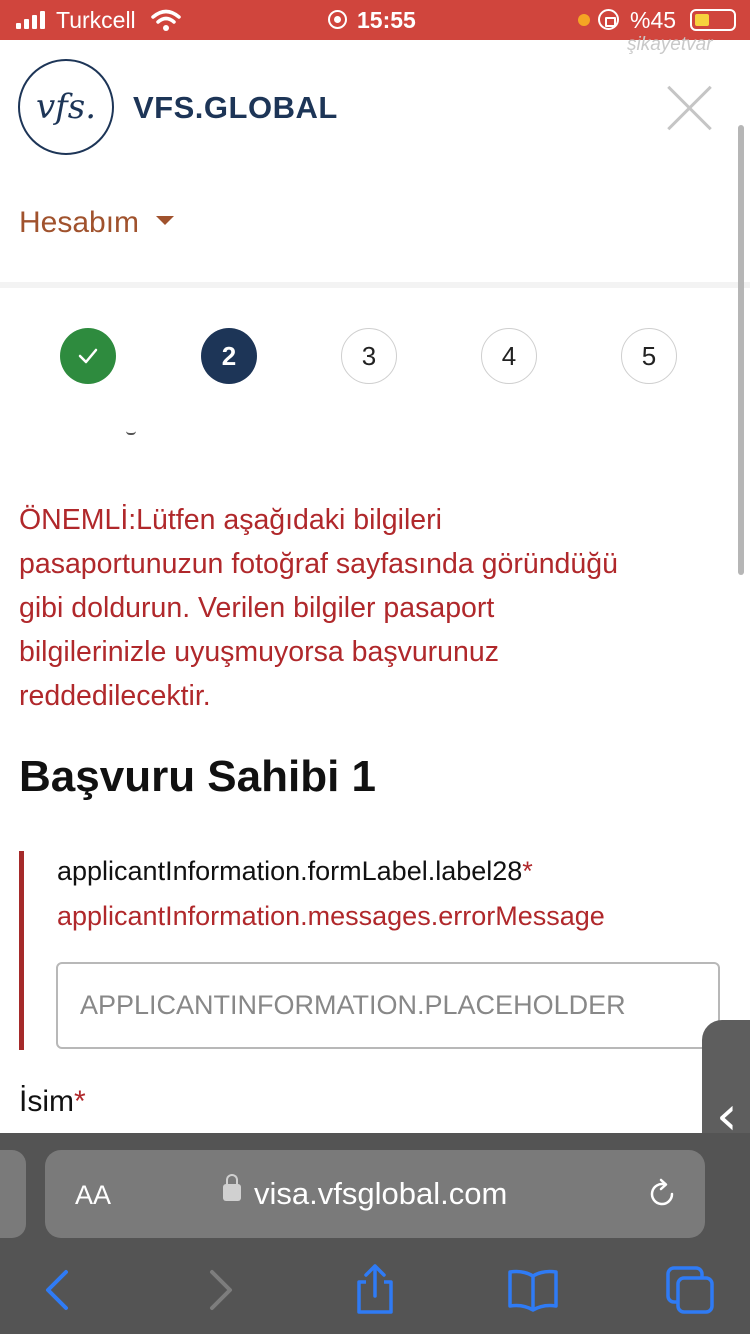 The image size is (750, 1334). I want to click on back-icon, so click(58, 1290).